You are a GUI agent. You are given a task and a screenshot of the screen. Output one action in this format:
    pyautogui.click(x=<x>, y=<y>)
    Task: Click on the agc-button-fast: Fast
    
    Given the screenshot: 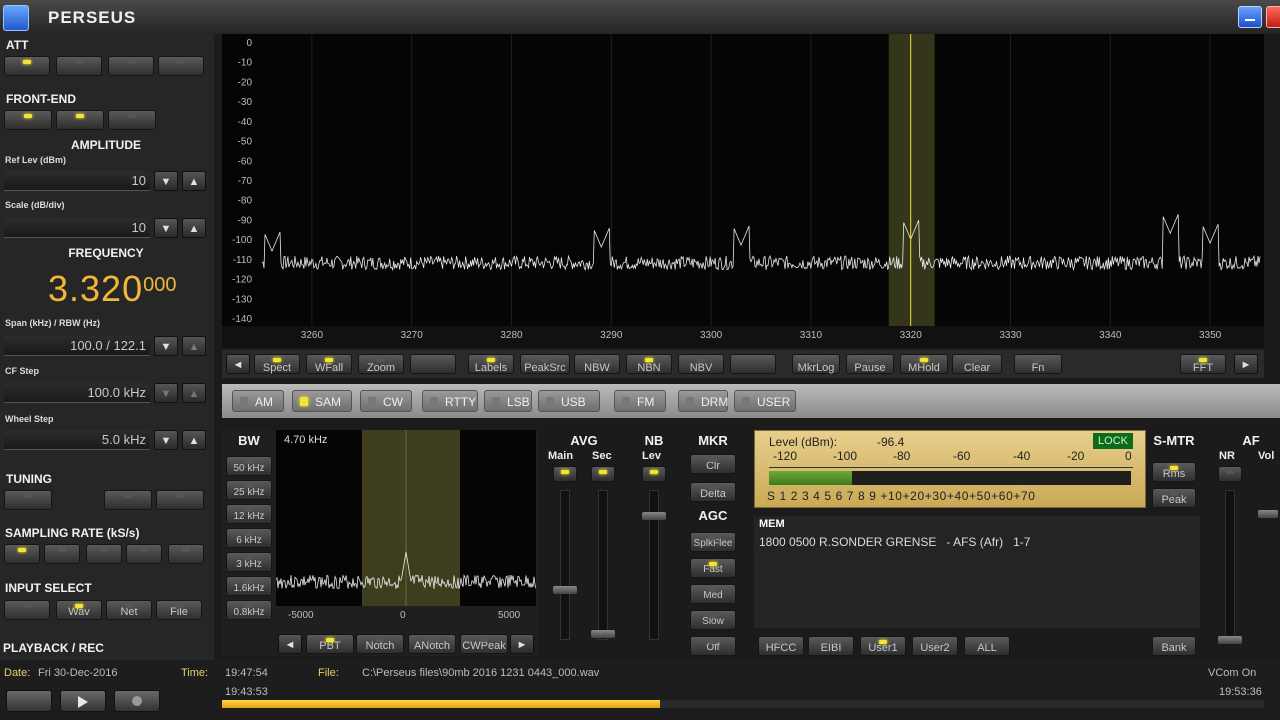 What is the action you would take?
    pyautogui.click(x=713, y=568)
    